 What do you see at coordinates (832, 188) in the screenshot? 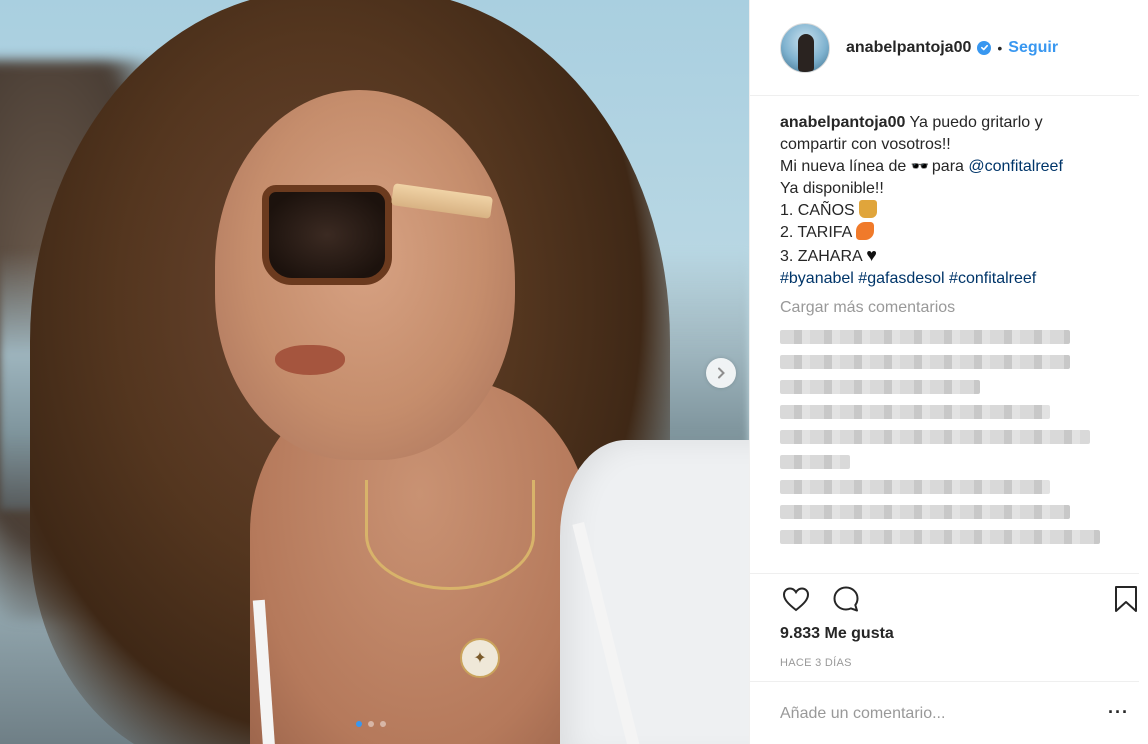
I see `caption-line-3: Ya disponible!!` at bounding box center [832, 188].